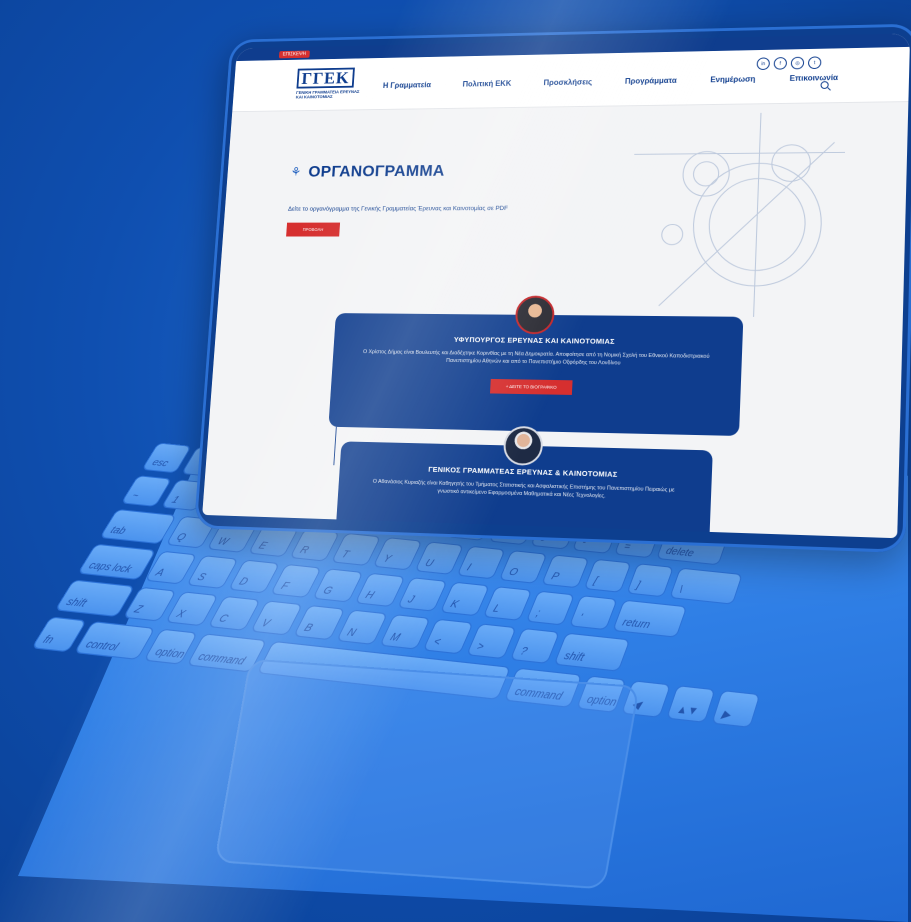 The width and height of the screenshot is (911, 922). Describe the element at coordinates (398, 553) in the screenshot. I see `key: Y` at that location.